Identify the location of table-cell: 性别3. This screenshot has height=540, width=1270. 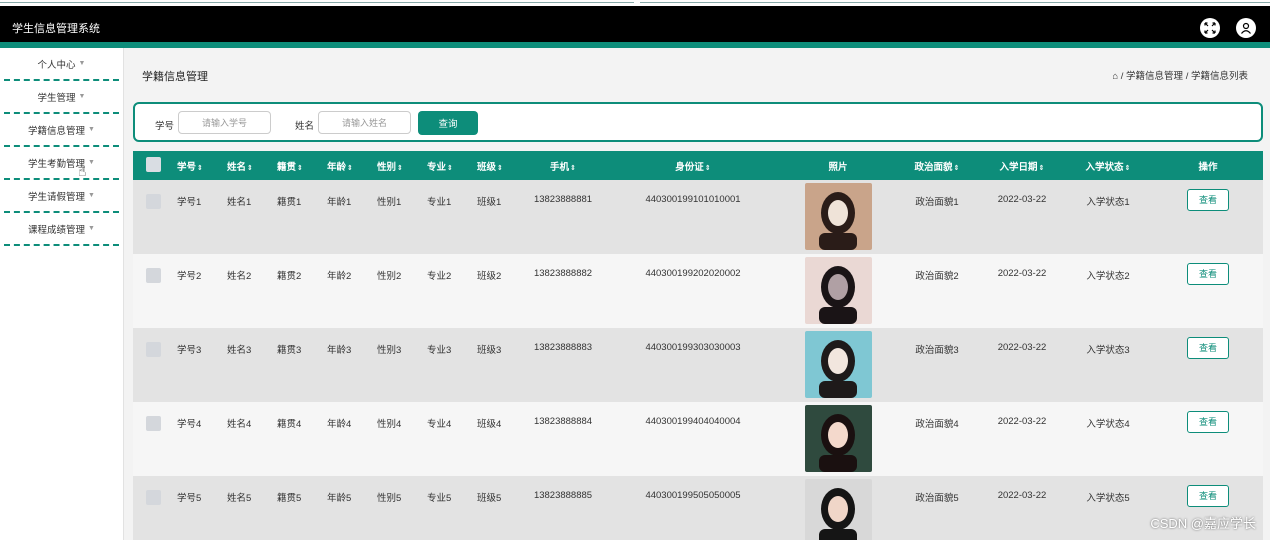
(389, 350).